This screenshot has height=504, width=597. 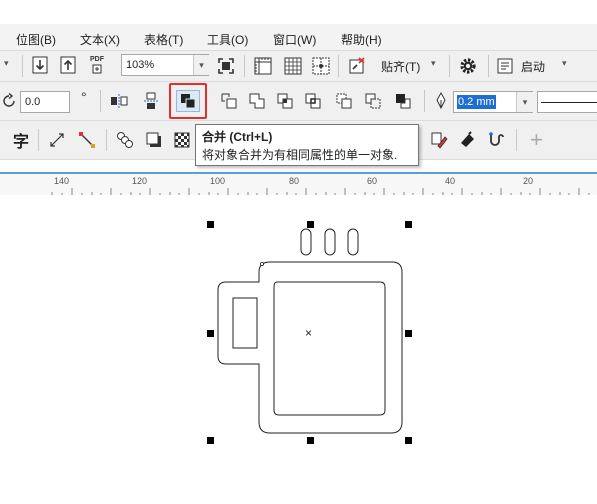 I want to click on center-marker: ×, so click(x=309, y=333).